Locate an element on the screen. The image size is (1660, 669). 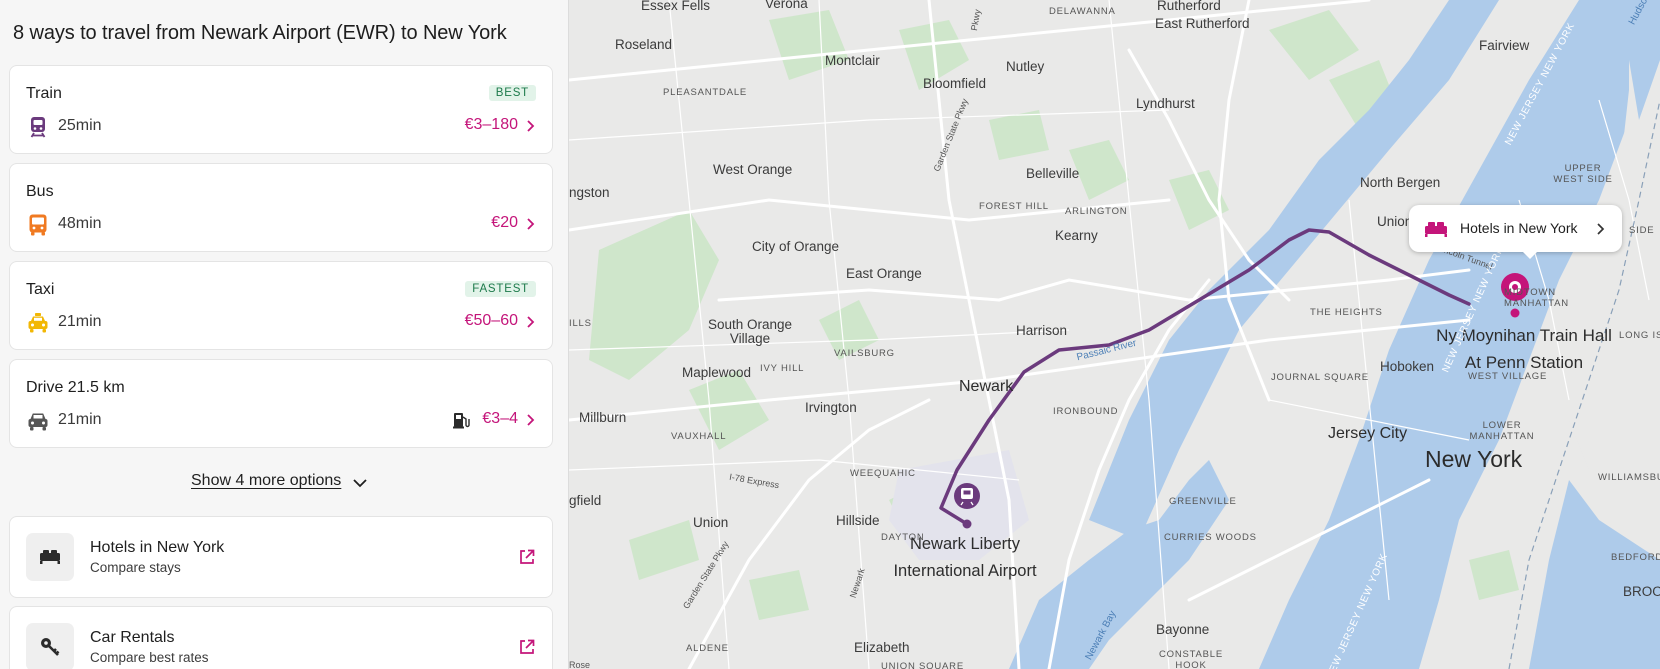
map-label: WEEQUAHIC is located at coordinates (883, 473).